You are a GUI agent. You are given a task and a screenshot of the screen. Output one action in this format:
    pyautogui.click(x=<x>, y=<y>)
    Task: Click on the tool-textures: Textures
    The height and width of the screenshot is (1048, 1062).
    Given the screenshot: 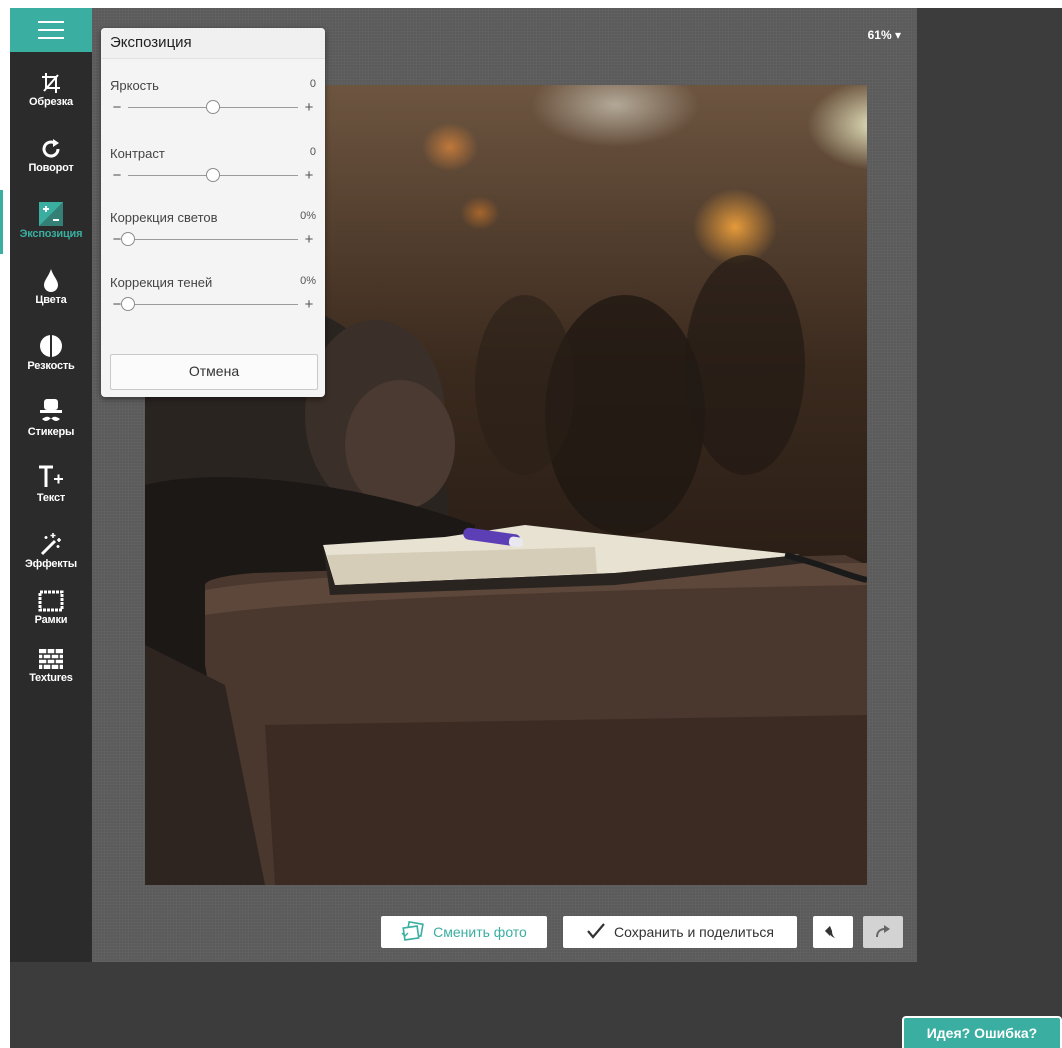 What is the action you would take?
    pyautogui.click(x=51, y=667)
    